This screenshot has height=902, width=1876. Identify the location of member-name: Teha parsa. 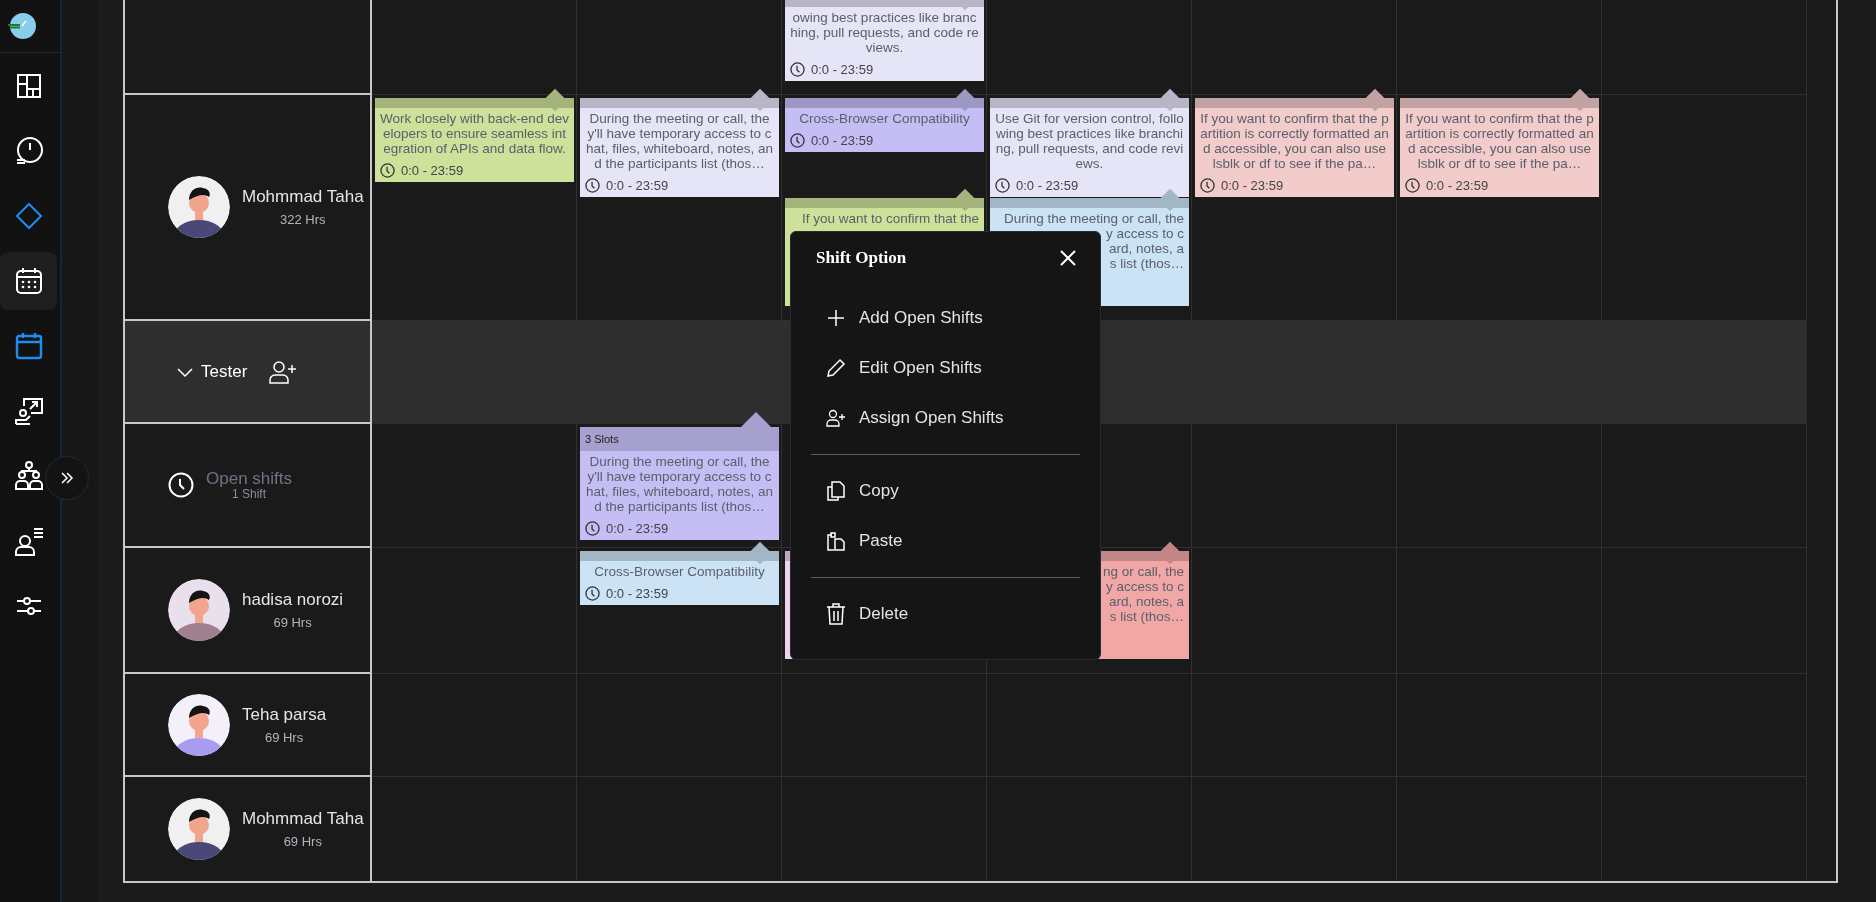
(284, 714).